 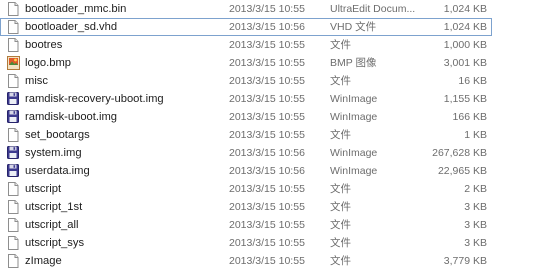 I want to click on file-name: logo.bmp, so click(x=48, y=63).